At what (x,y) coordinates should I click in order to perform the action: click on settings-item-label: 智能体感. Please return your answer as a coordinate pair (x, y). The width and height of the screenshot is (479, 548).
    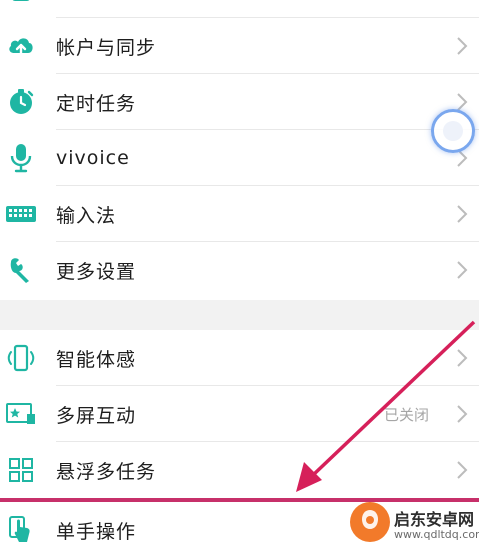
    Looking at the image, I should click on (96, 359).